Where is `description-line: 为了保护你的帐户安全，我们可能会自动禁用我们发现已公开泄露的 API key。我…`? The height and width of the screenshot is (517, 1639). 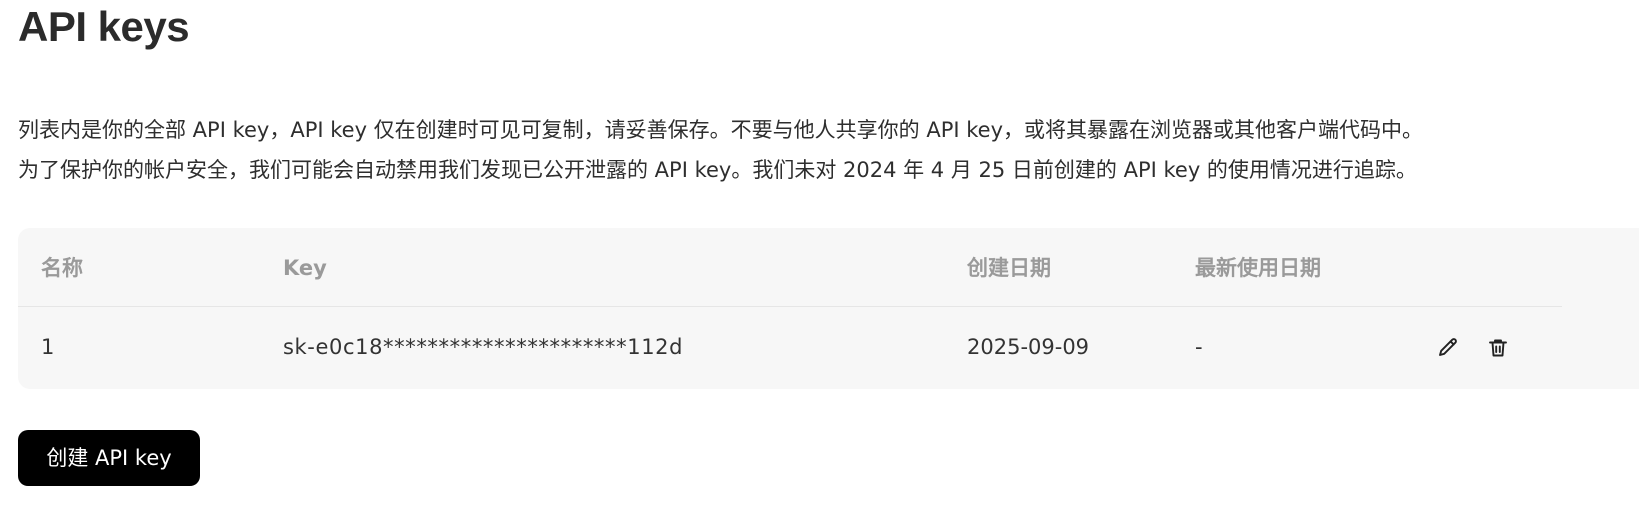 description-line: 为了保护你的帐户安全，我们可能会自动禁用我们发现已公开泄露的 API key。我… is located at coordinates (717, 170).